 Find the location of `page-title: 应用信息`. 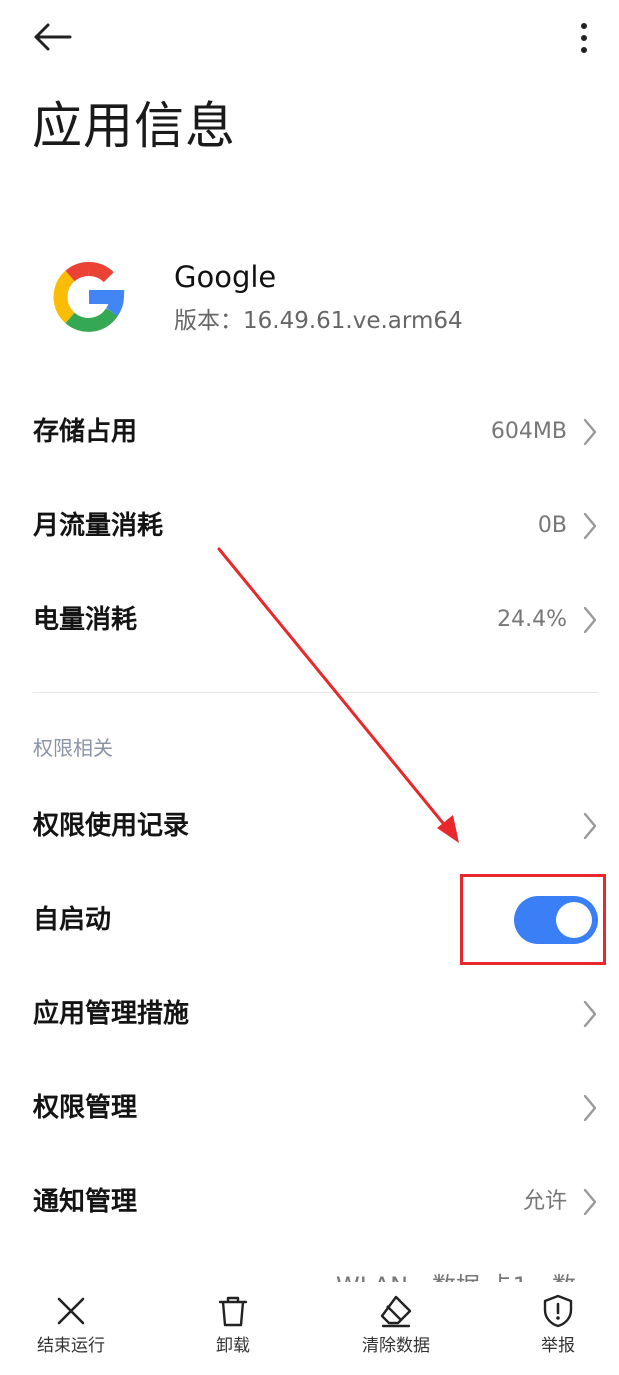

page-title: 应用信息 is located at coordinates (134, 126).